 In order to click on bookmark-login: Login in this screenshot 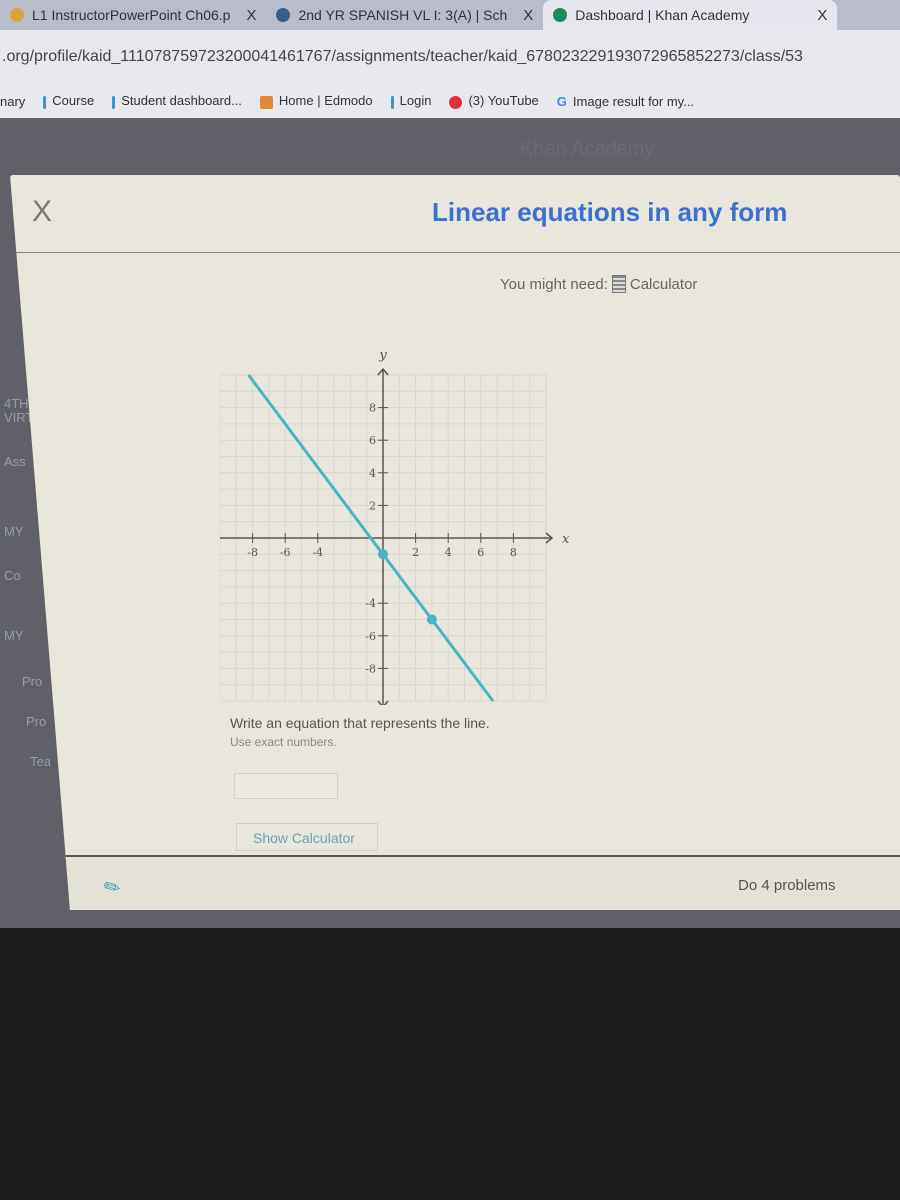, I will do `click(410, 101)`.